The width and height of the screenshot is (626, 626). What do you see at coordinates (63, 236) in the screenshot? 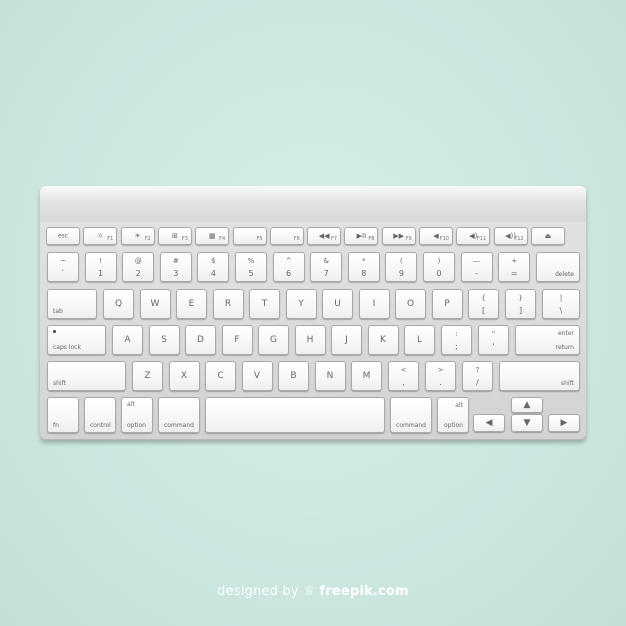
I see `key-esc: esc` at bounding box center [63, 236].